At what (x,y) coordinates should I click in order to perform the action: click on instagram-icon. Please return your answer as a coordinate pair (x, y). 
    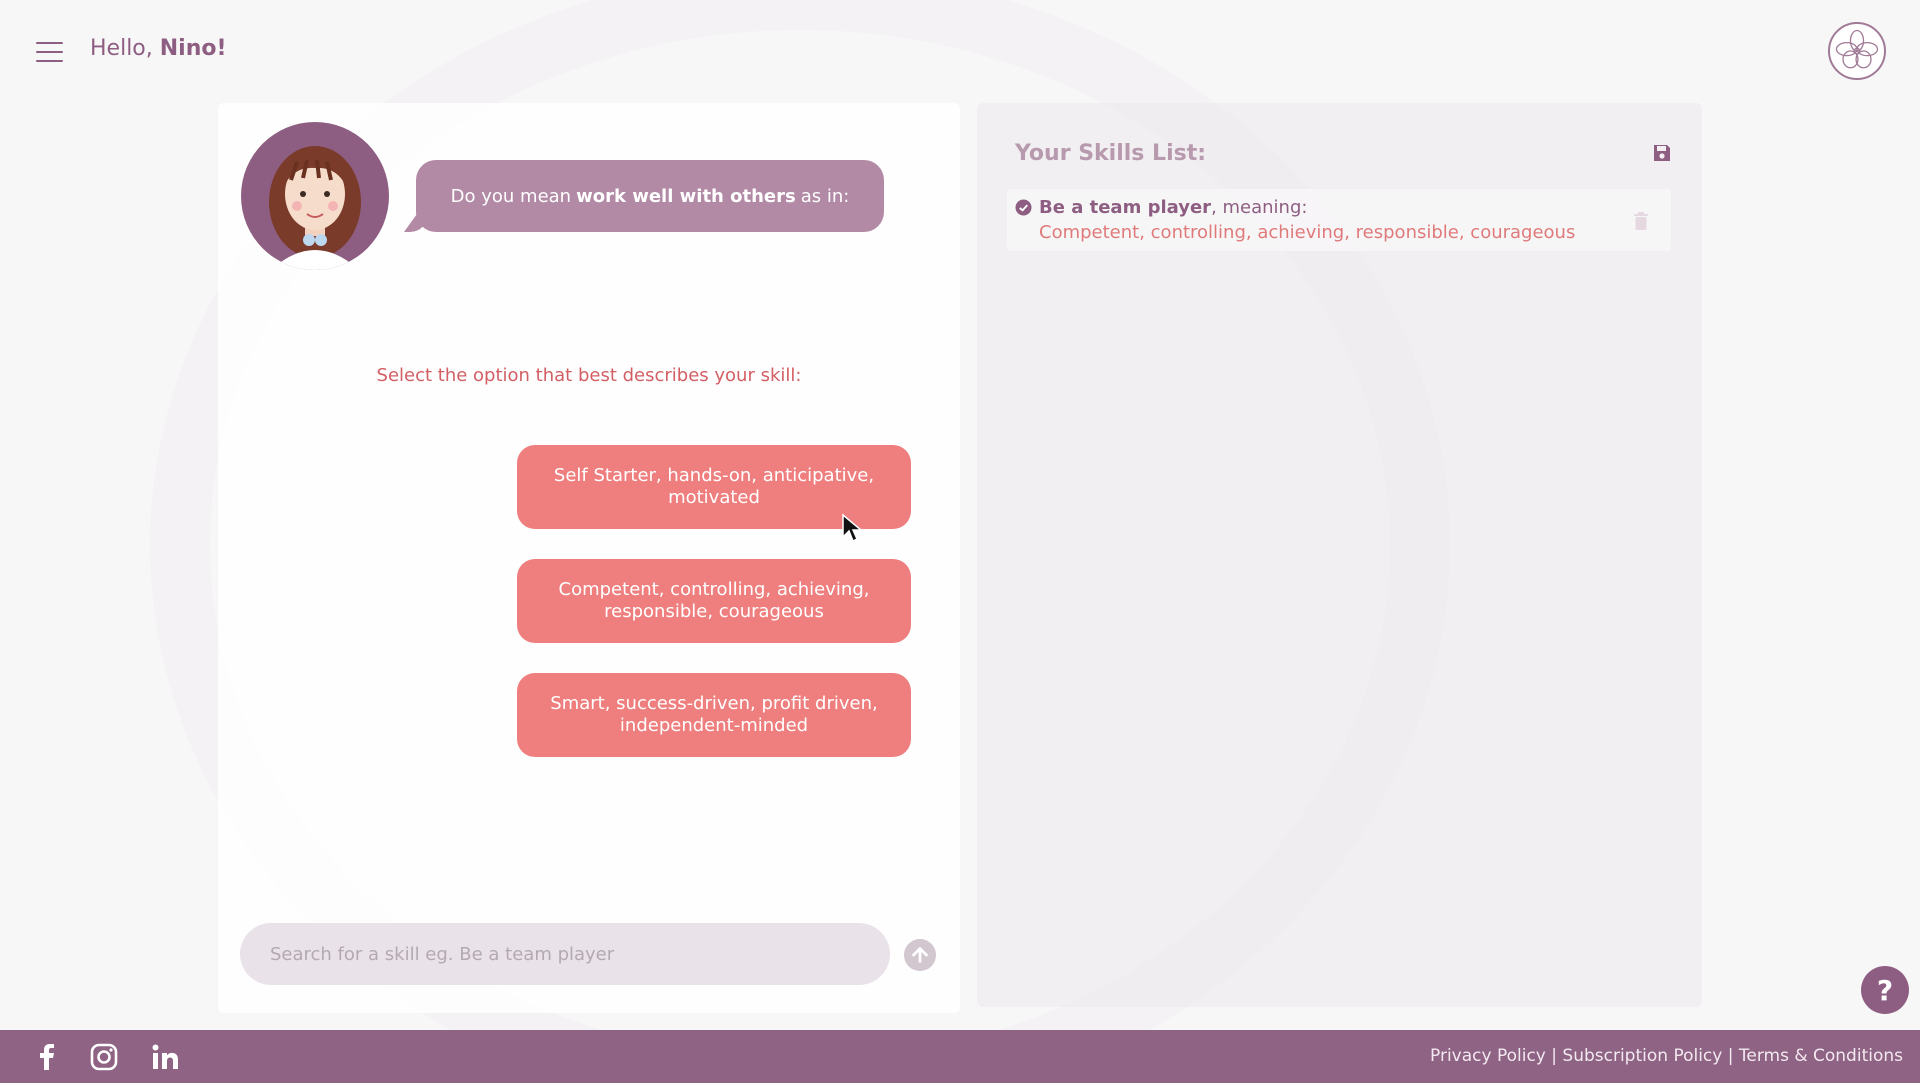
    Looking at the image, I should click on (104, 1057).